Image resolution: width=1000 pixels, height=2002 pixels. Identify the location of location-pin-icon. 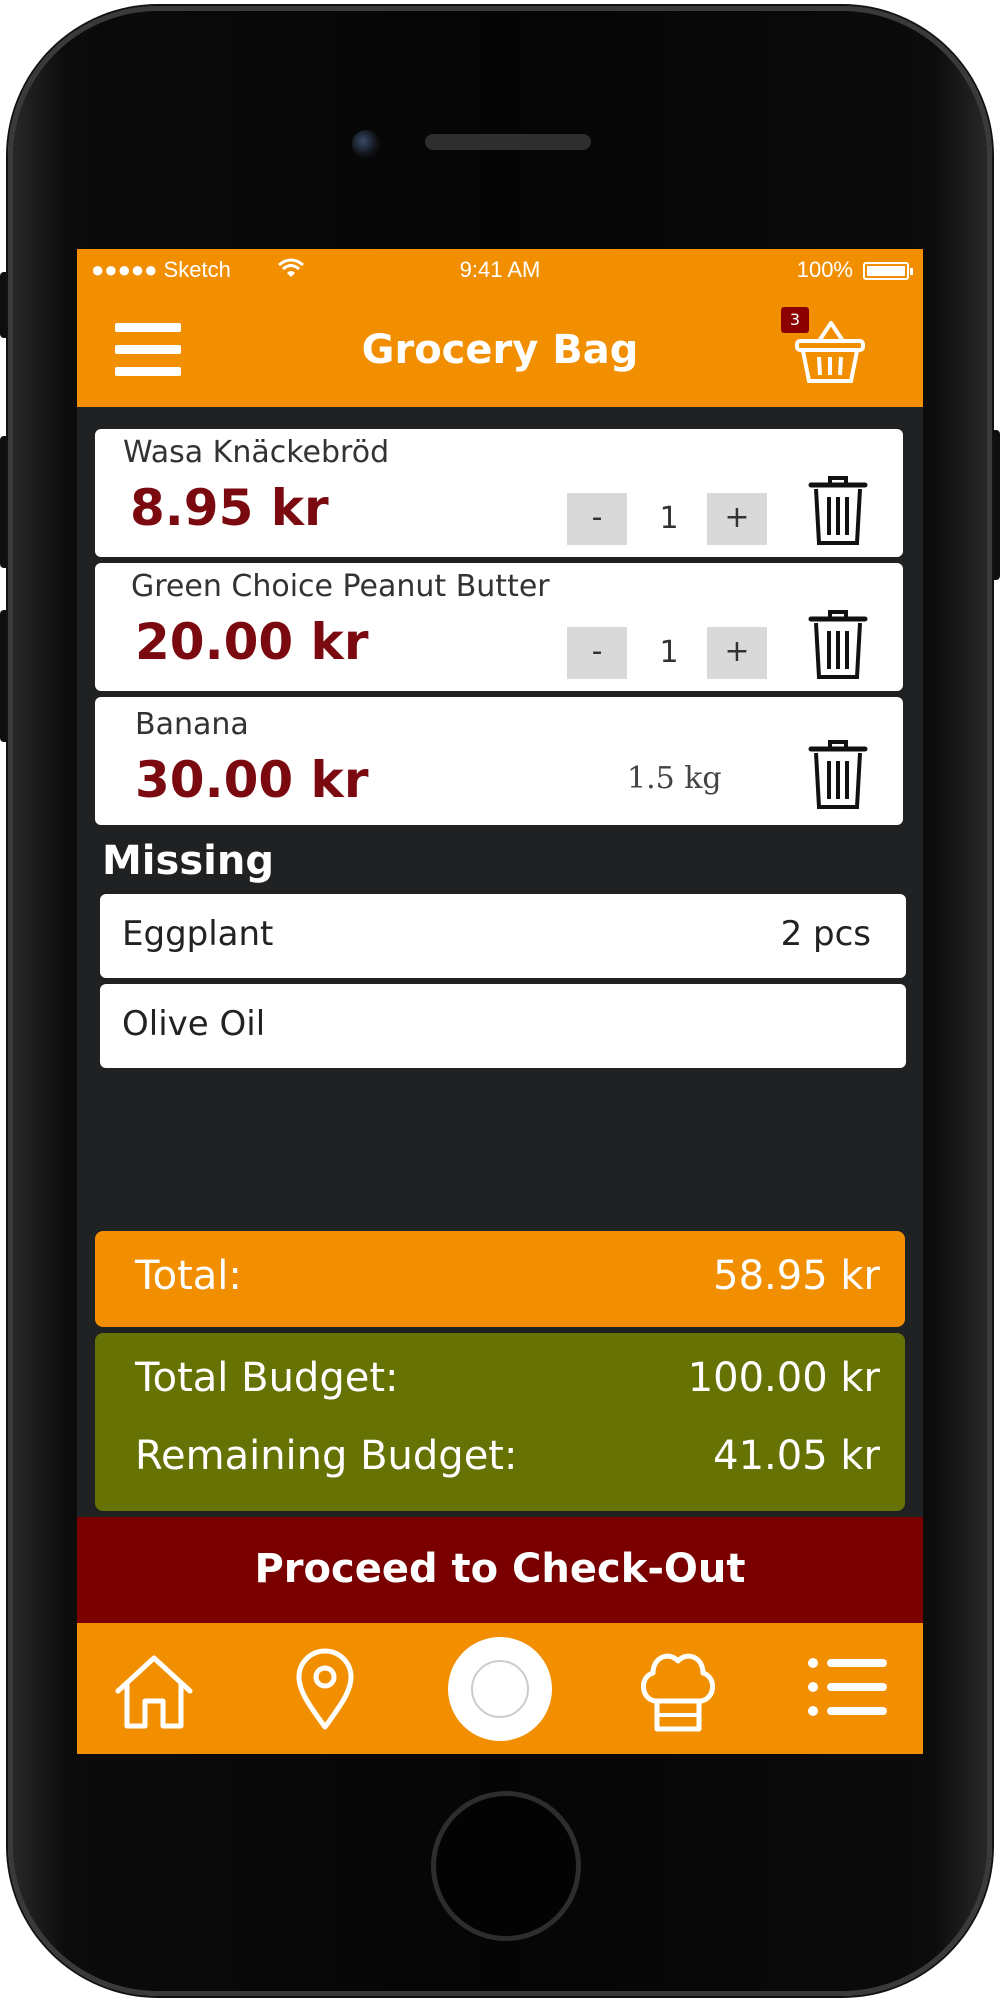
(325, 1689).